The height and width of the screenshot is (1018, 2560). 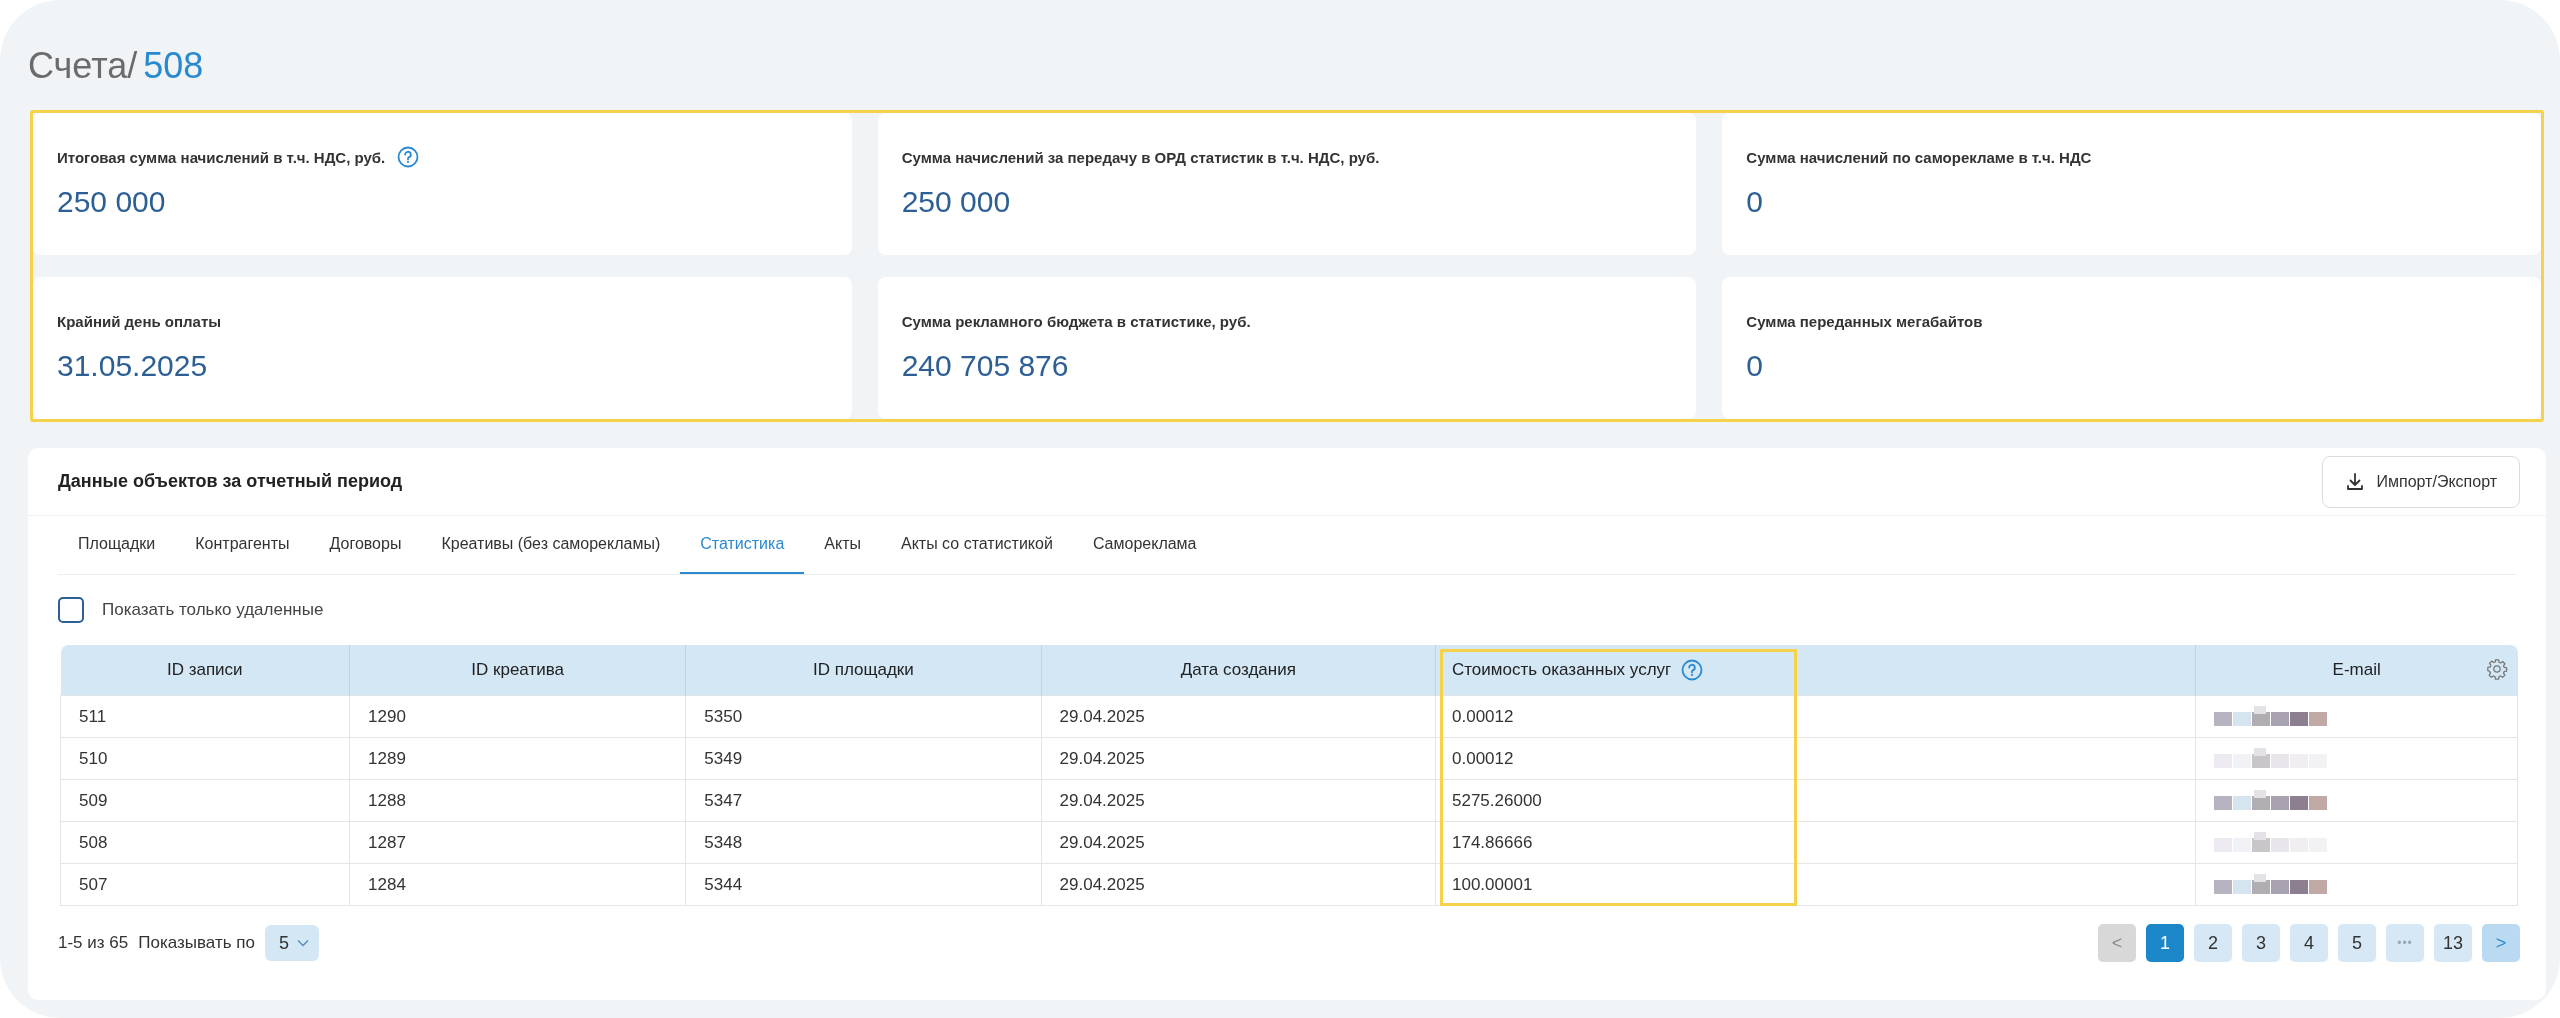 I want to click on table-cell: 1288, so click(x=517, y=800).